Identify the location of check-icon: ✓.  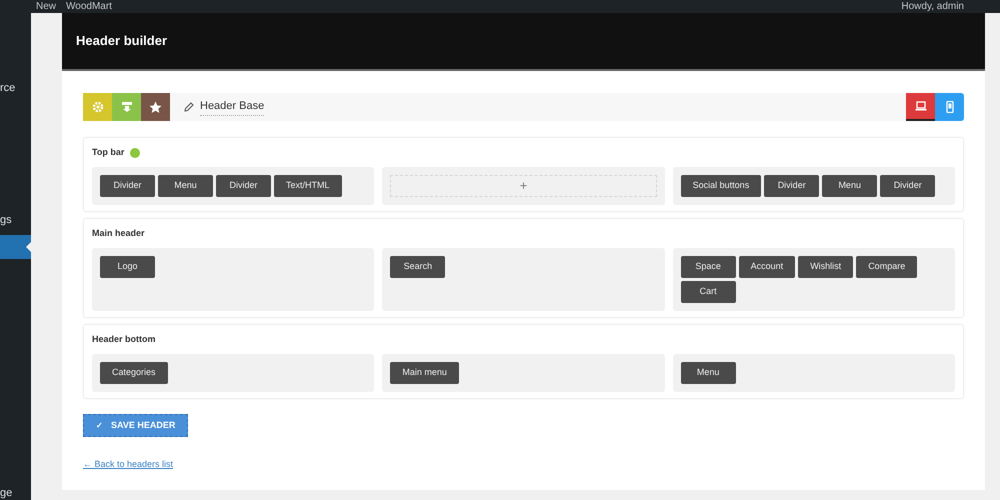
(99, 426).